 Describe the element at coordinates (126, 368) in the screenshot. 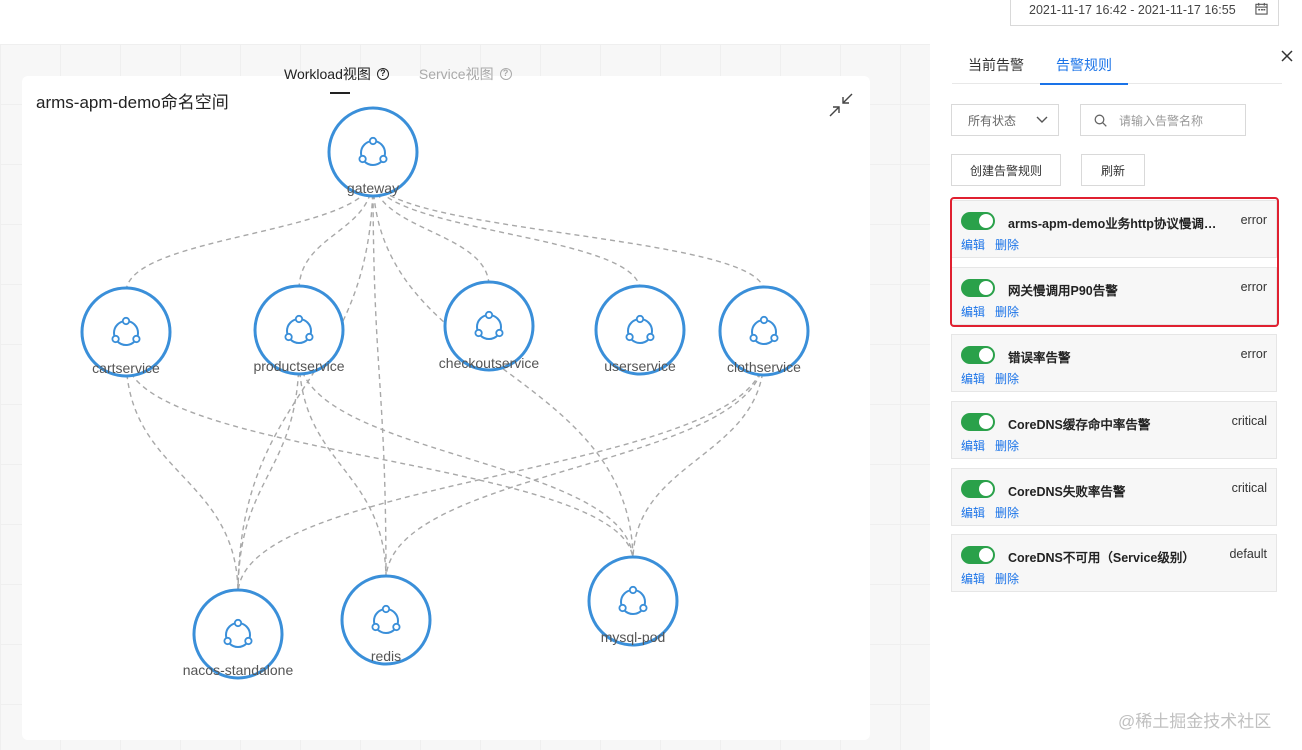

I see `node-label: cartservice` at that location.